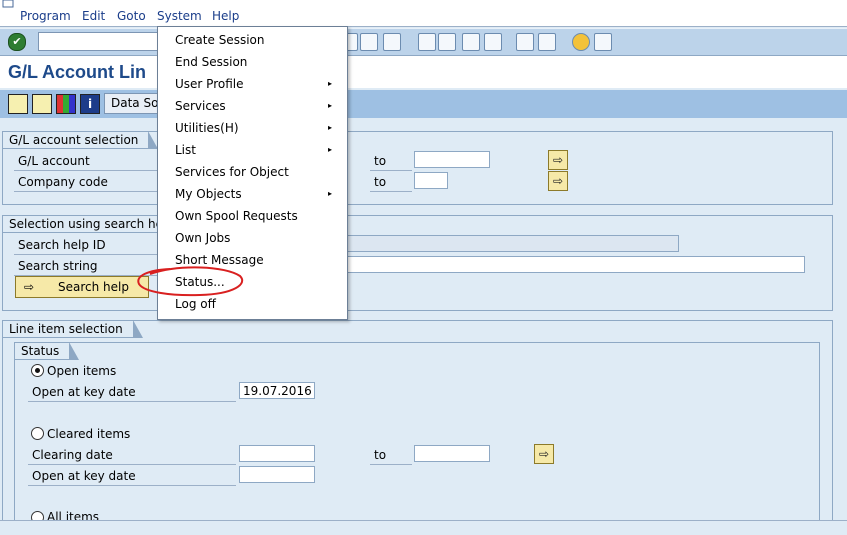  Describe the element at coordinates (42, 104) in the screenshot. I see `variant-icon` at that location.